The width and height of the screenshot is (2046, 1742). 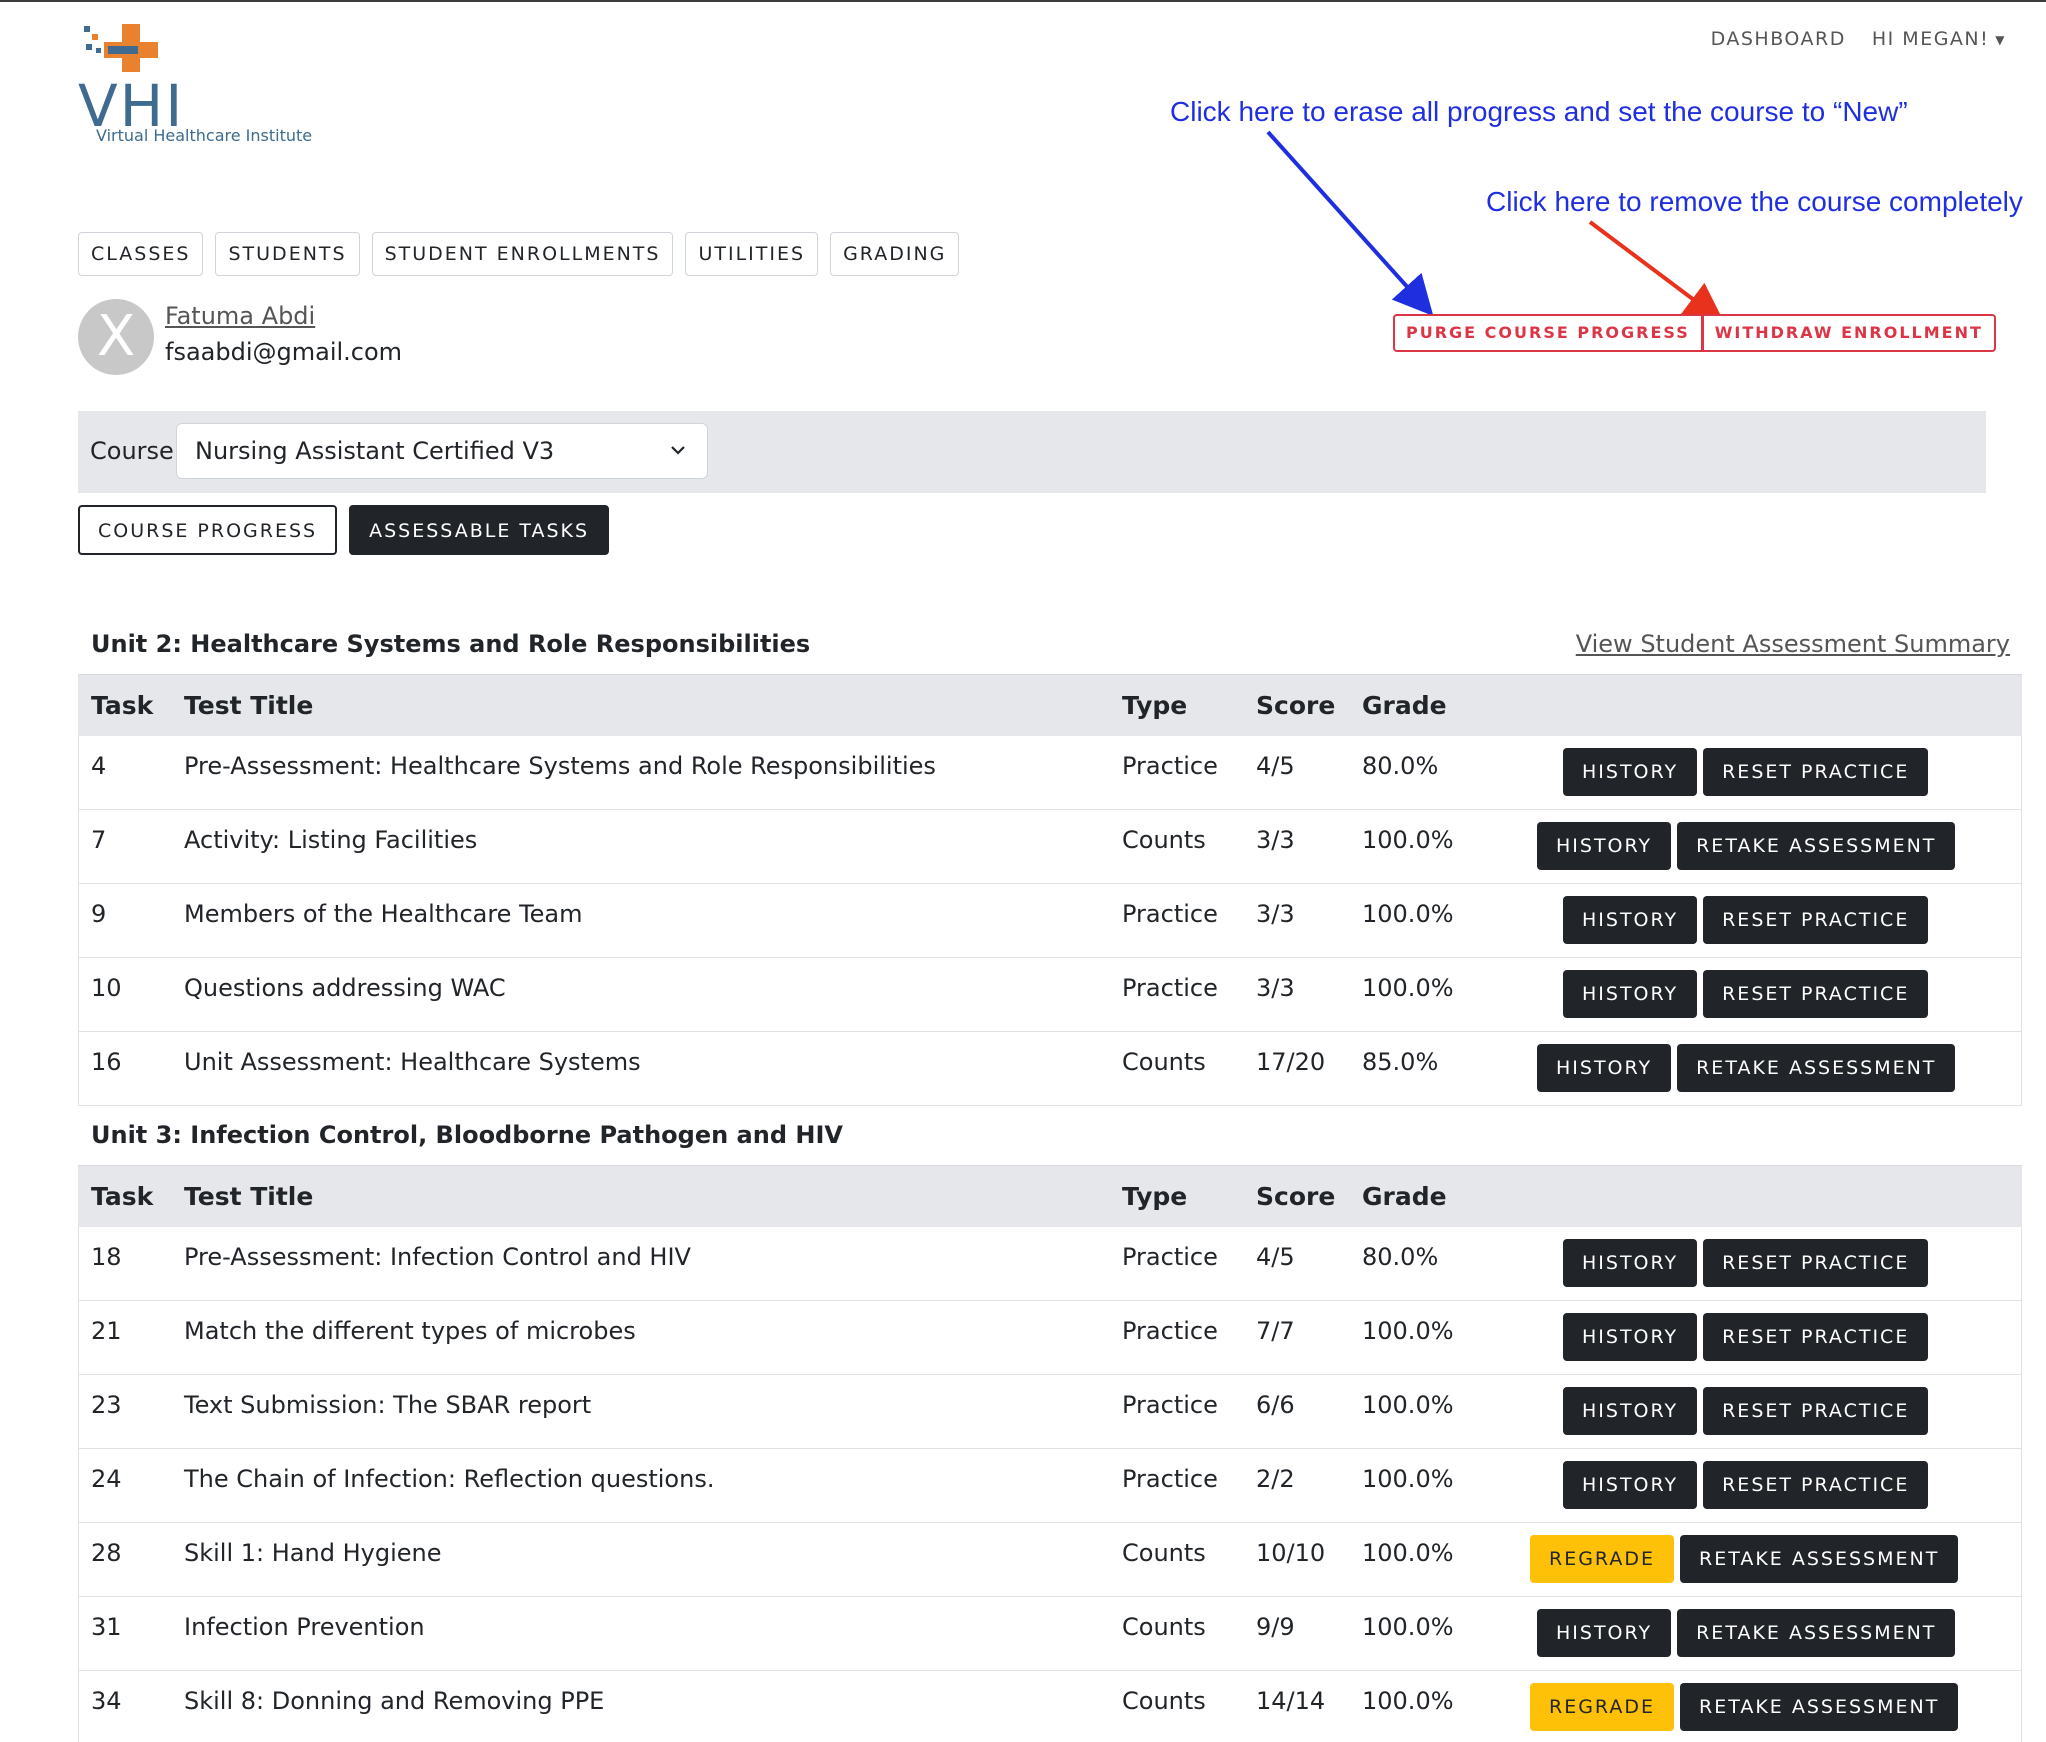 What do you see at coordinates (1548, 333) in the screenshot?
I see `purge-course-progress-button: PURGE COURSE PROGRESS` at bounding box center [1548, 333].